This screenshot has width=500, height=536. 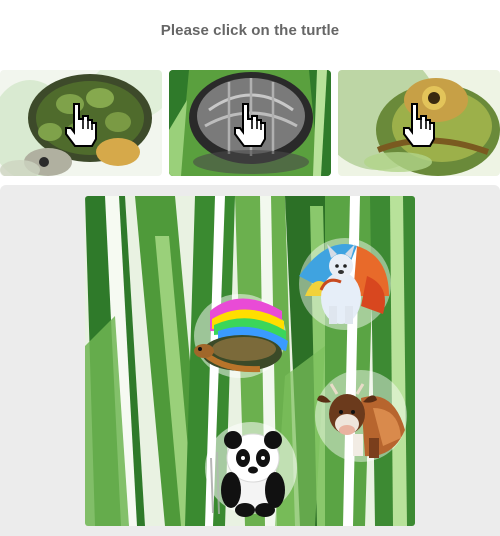 I want to click on dog-item, so click(x=345, y=284).